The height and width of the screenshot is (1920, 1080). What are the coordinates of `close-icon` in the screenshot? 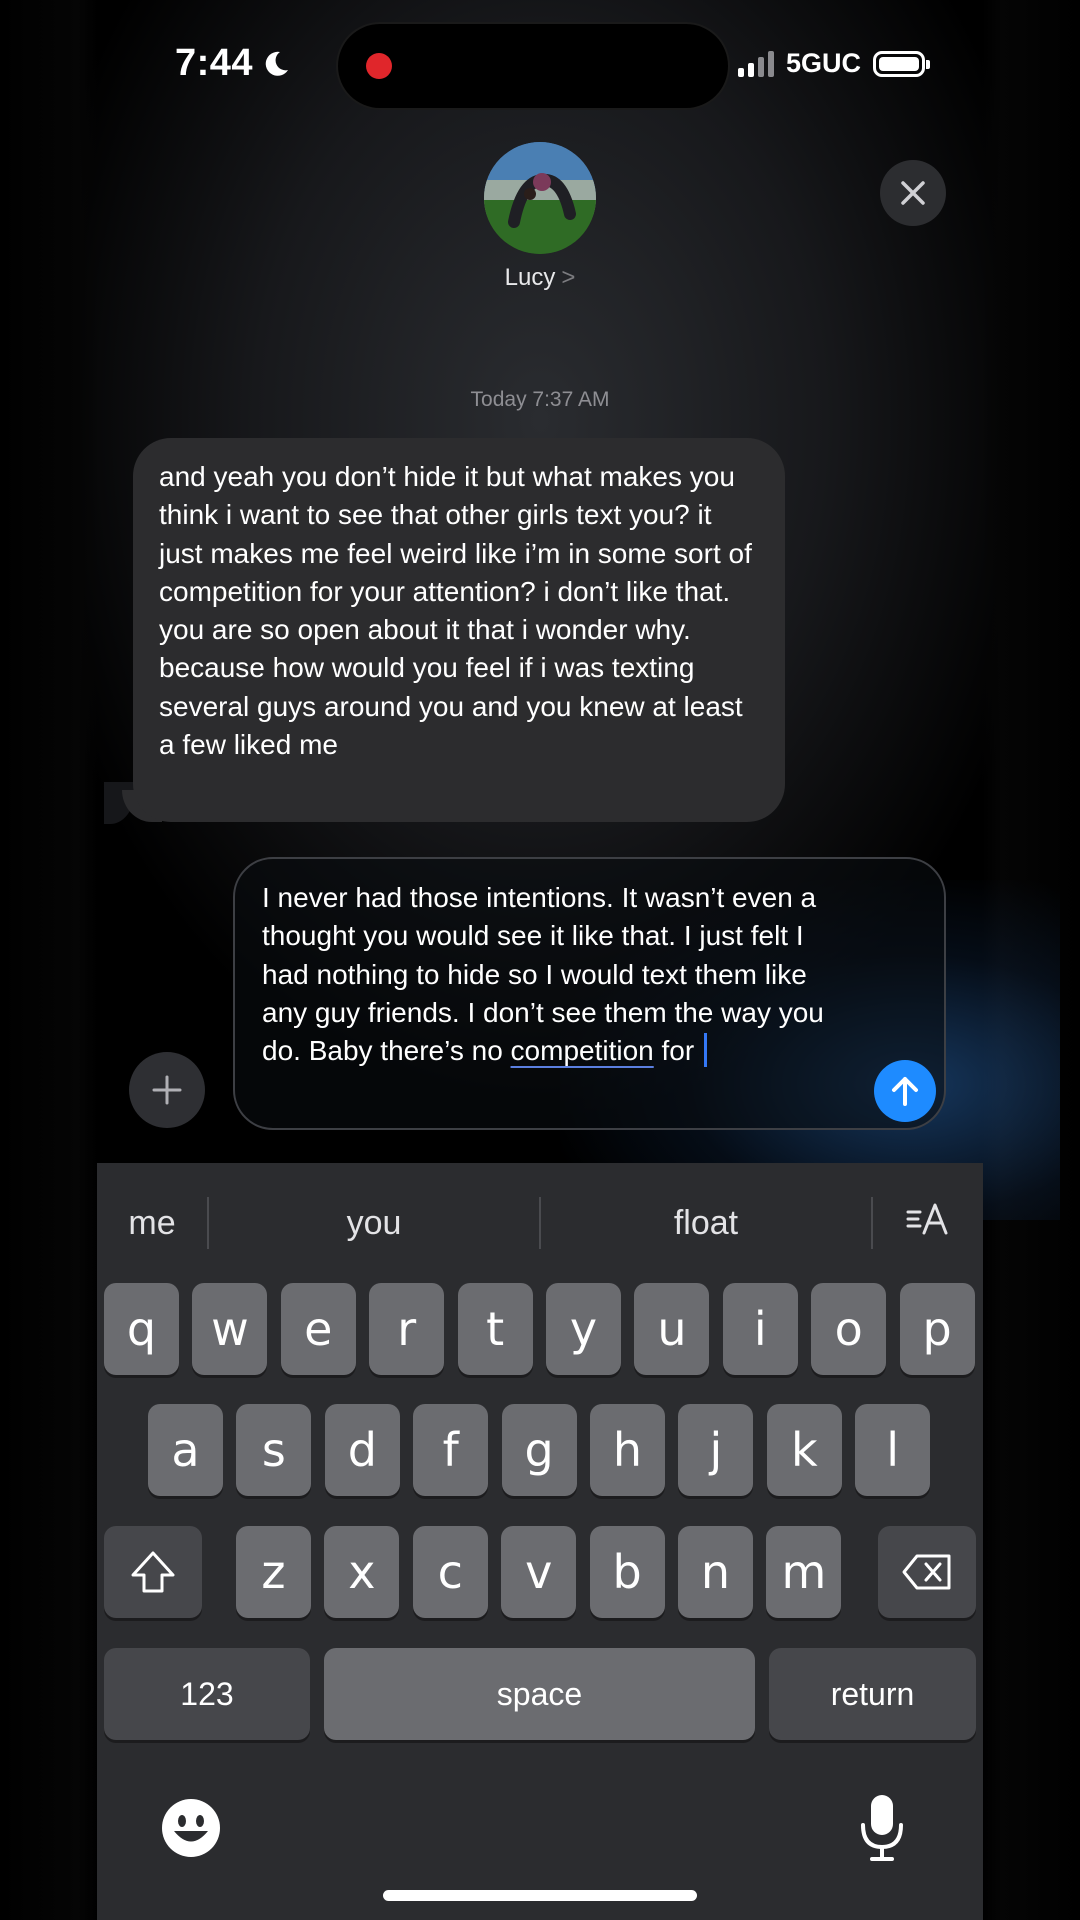 It's located at (913, 193).